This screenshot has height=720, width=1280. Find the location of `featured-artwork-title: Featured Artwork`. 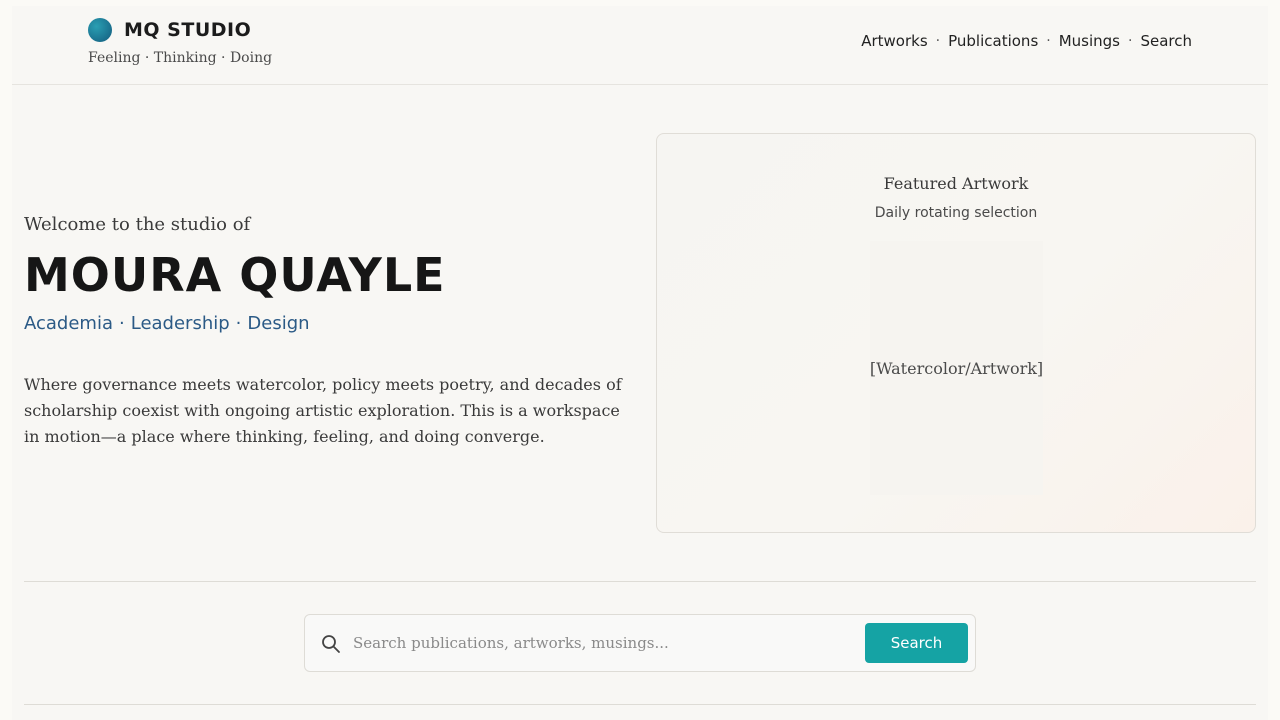

featured-artwork-title: Featured Artwork is located at coordinates (956, 183).